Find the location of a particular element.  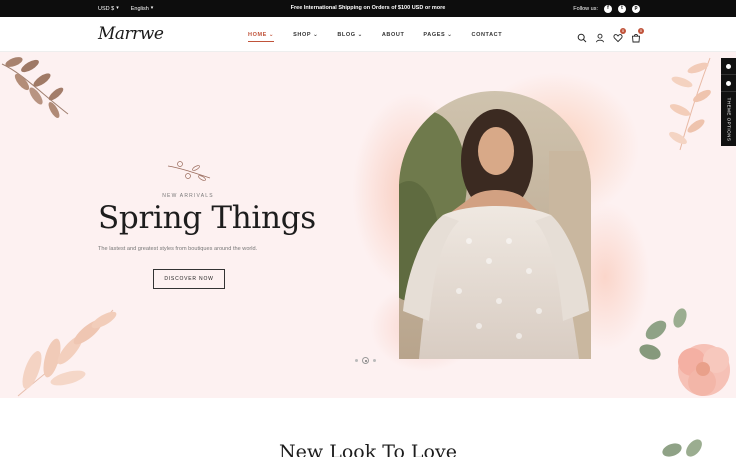

nav-item-pages: PAGES ⌄ is located at coordinates (437, 35).